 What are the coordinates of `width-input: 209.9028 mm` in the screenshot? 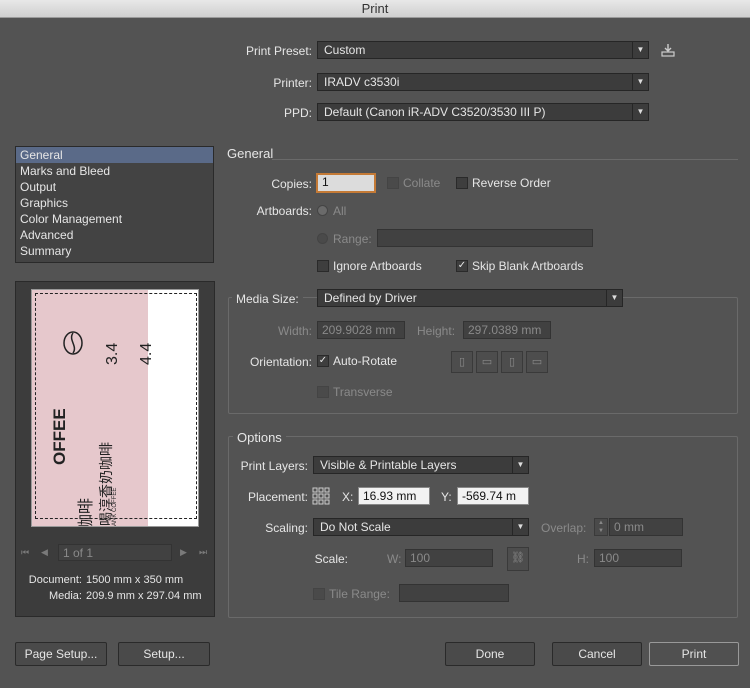 It's located at (361, 330).